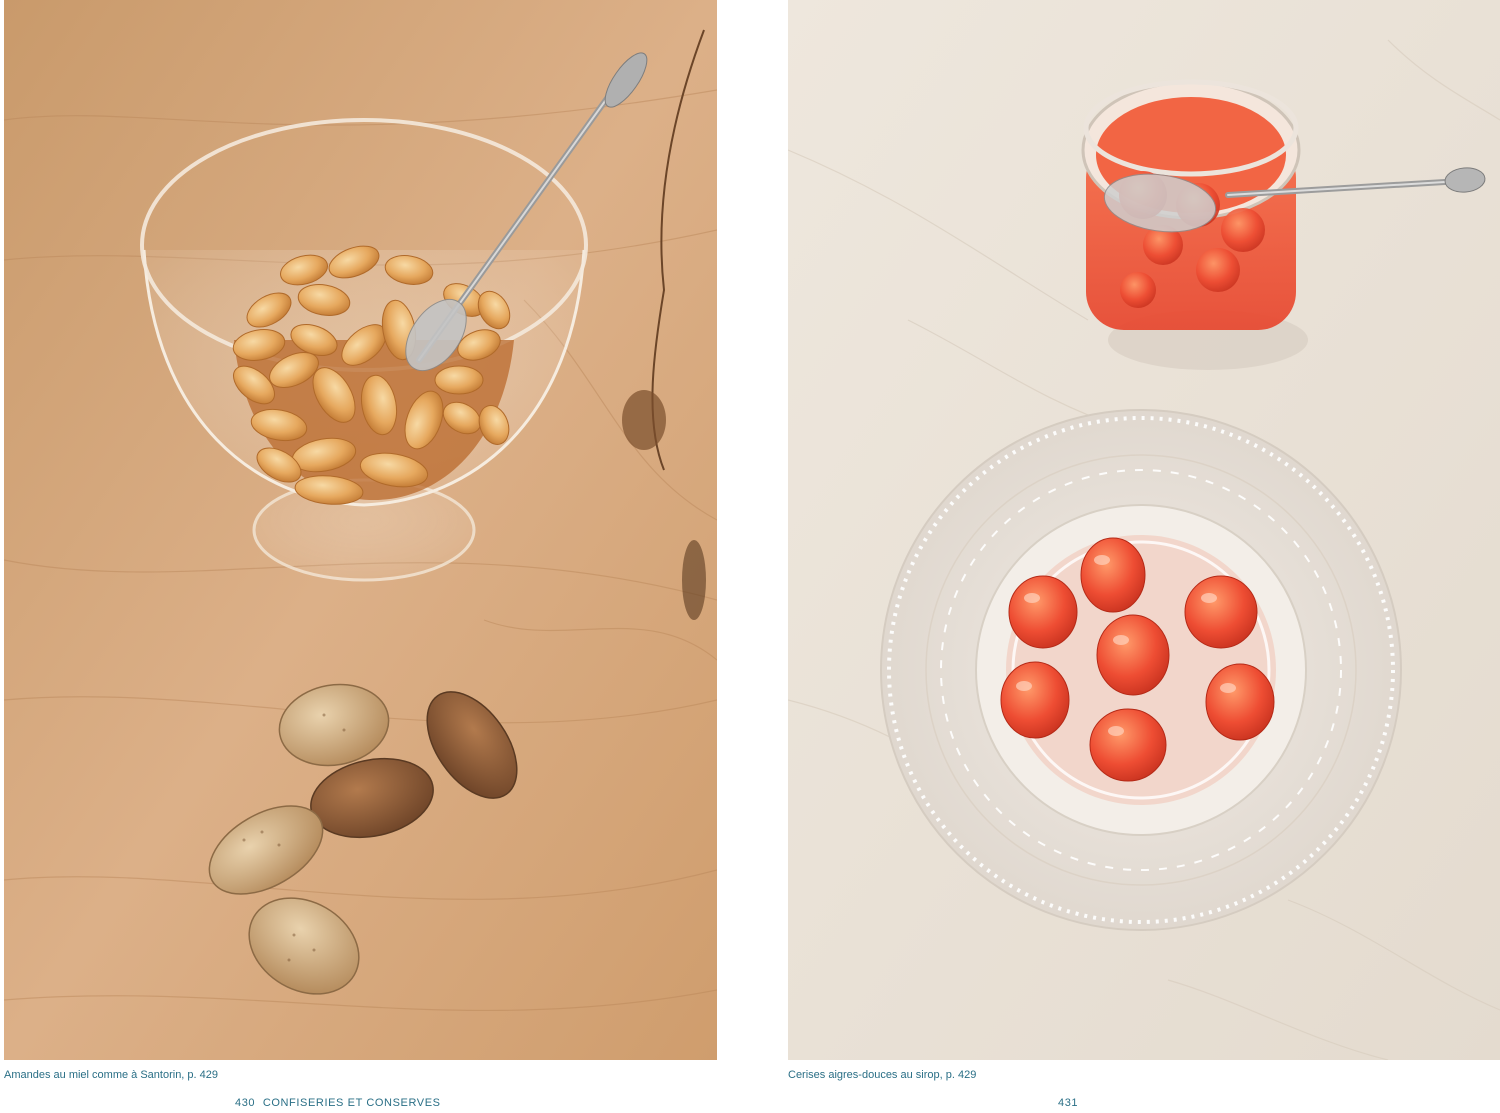 The width and height of the screenshot is (1500, 1113). What do you see at coordinates (351, 1103) in the screenshot?
I see `running-head: CONFISERIES ET CONSERVES` at bounding box center [351, 1103].